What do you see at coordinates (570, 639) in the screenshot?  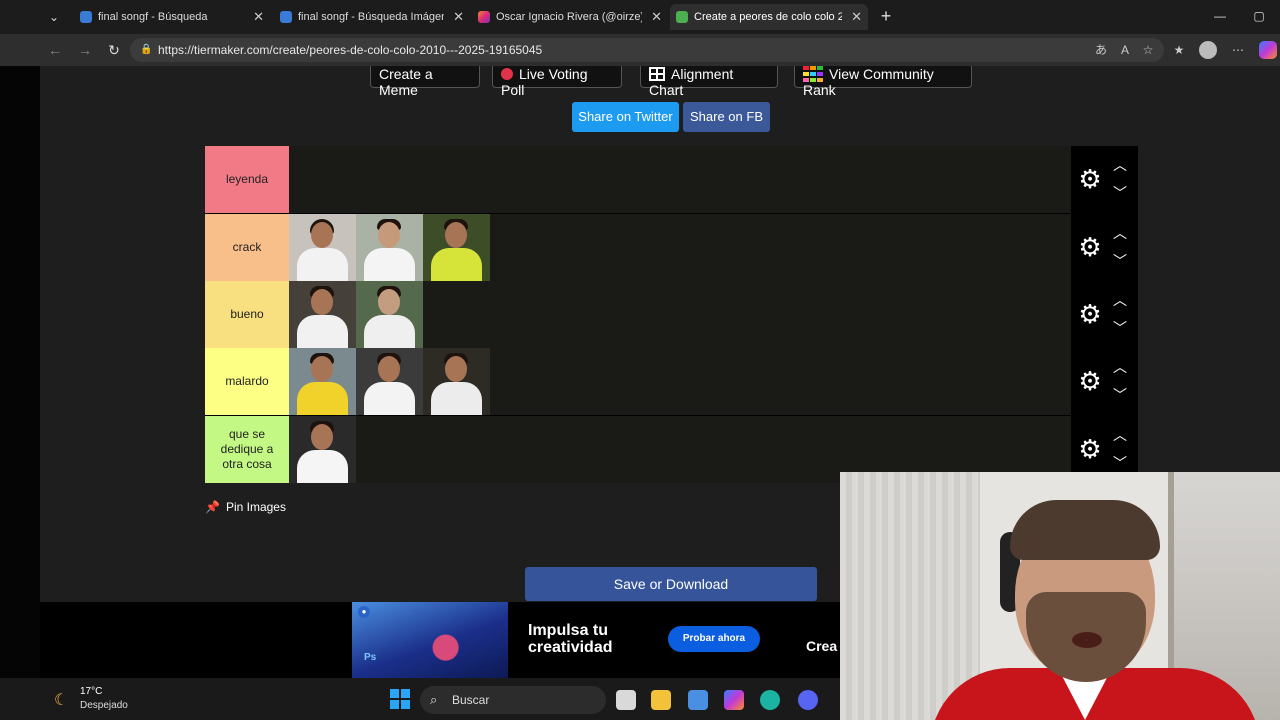 I see `ad-headline: Impulsa tu creatividad` at bounding box center [570, 639].